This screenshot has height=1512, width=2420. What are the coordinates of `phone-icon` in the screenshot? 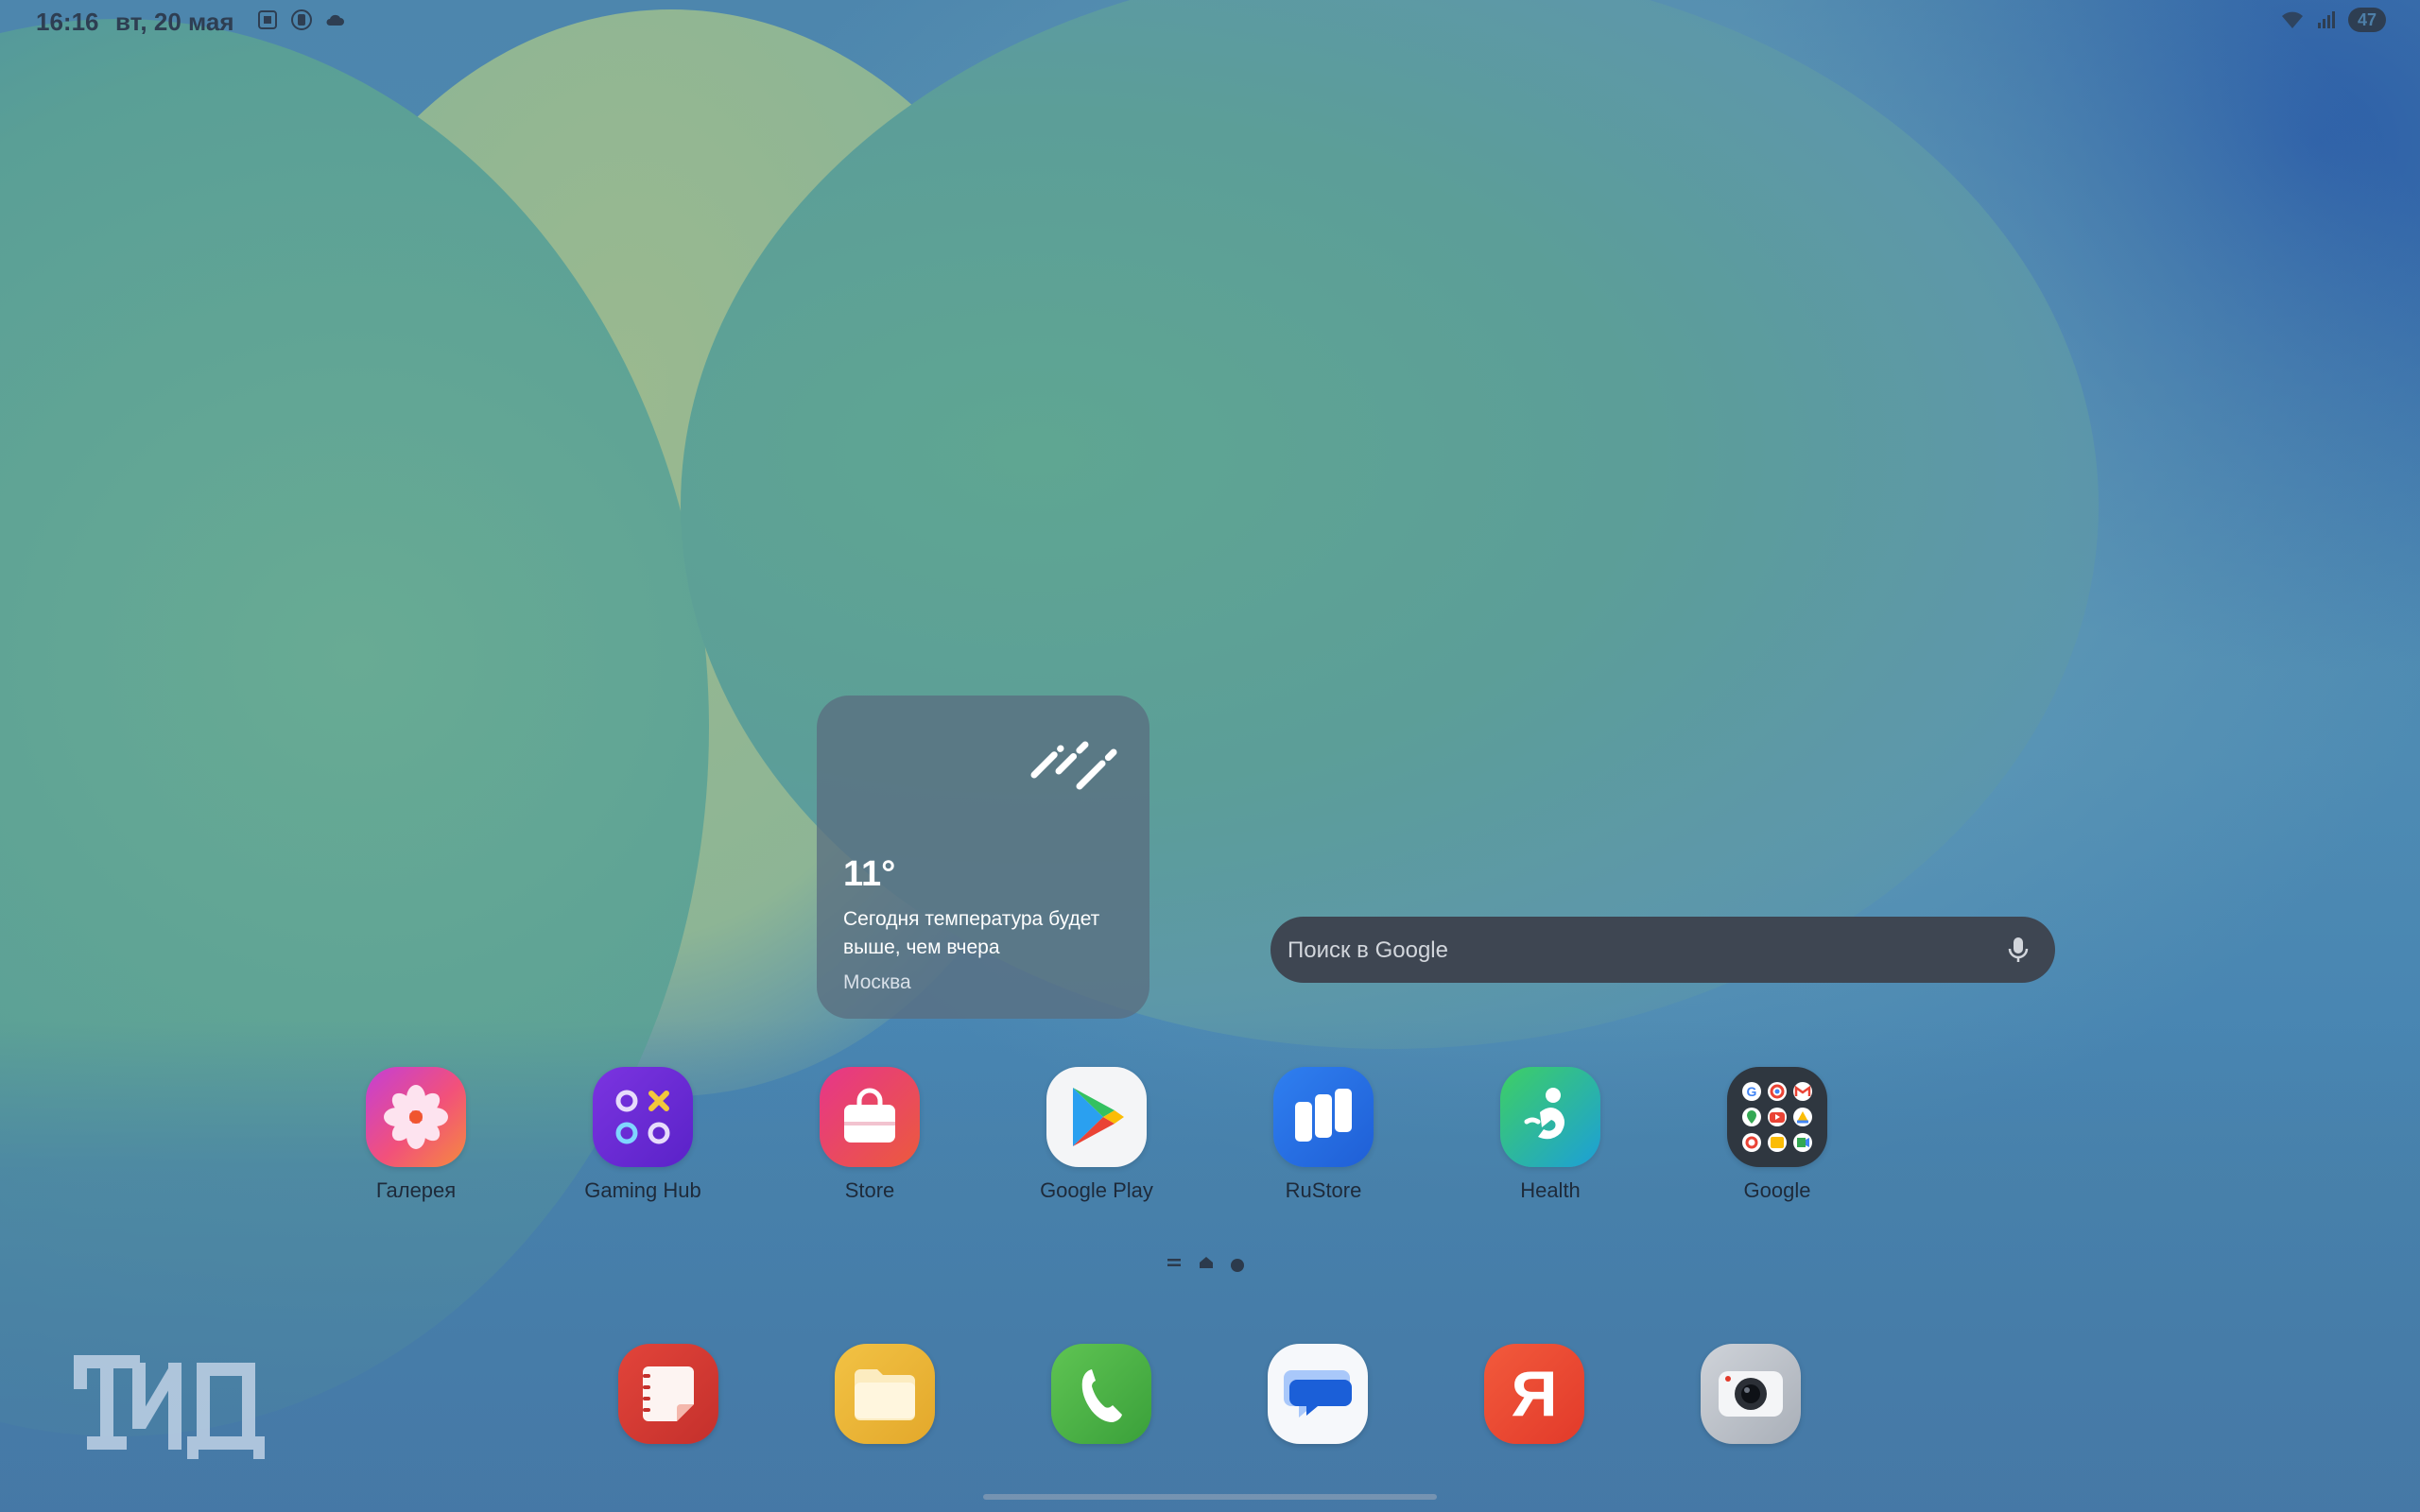 It's located at (1101, 1394).